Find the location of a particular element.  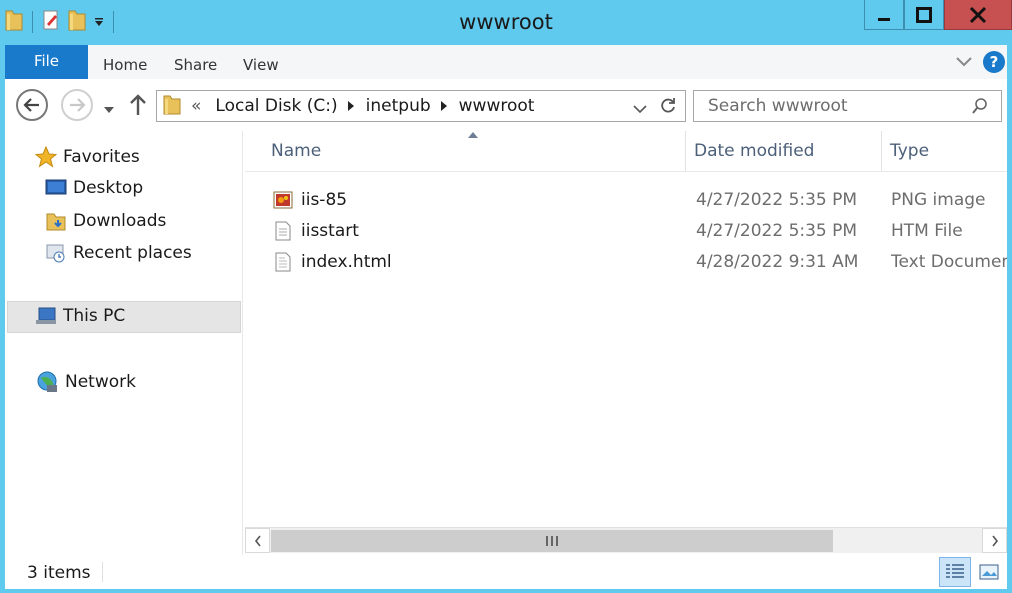

up-button is located at coordinates (138, 107).